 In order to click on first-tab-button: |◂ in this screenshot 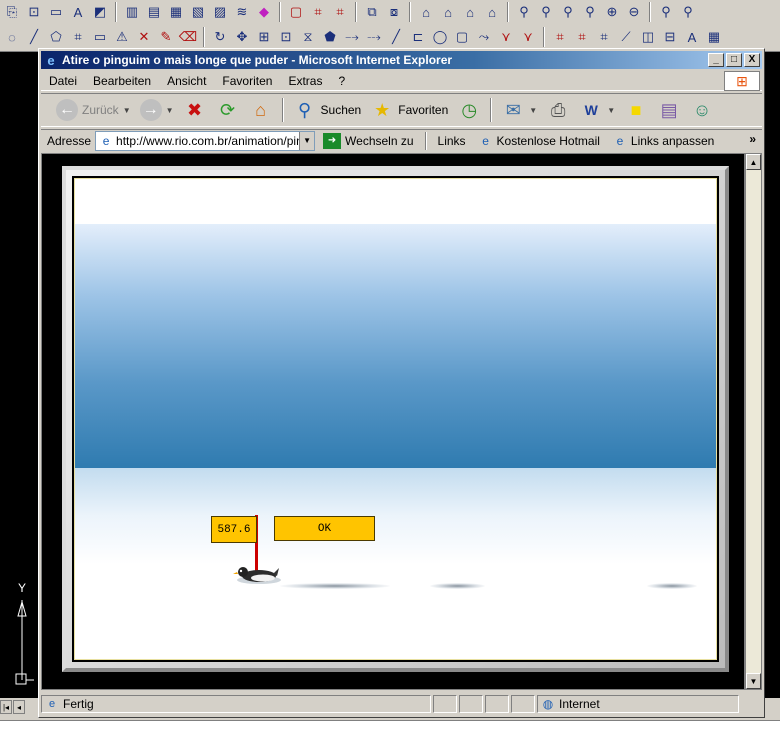, I will do `click(6, 707)`.